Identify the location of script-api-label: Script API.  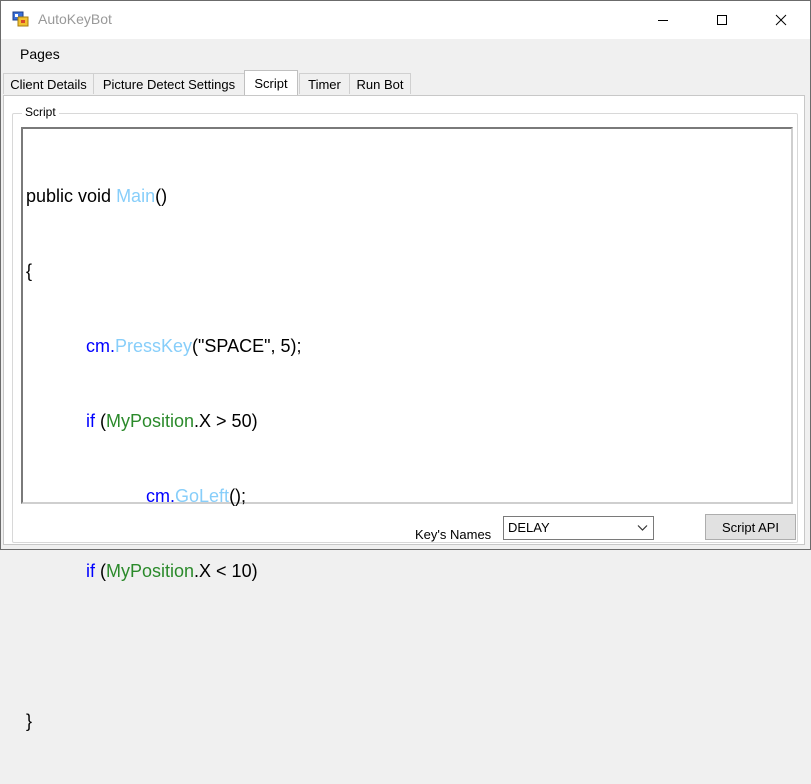
(750, 527).